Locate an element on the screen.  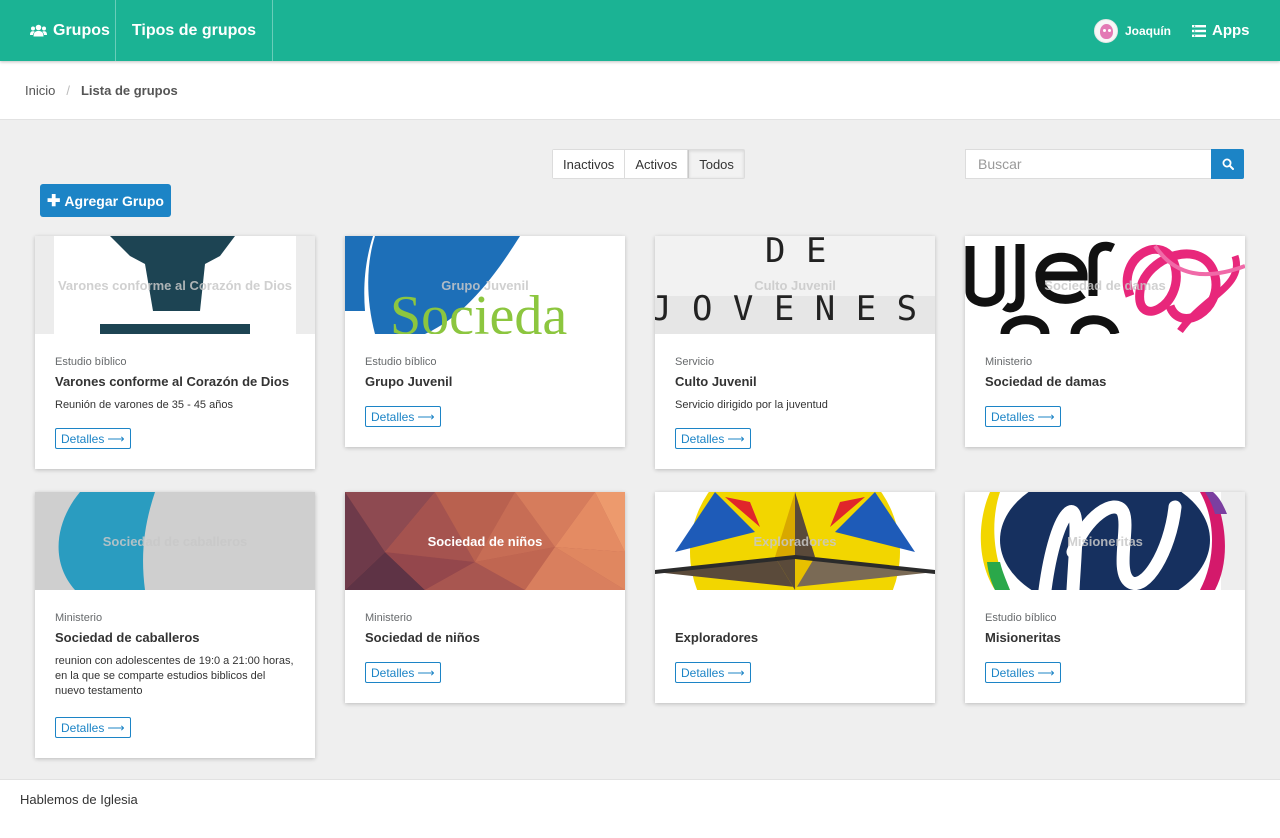
search-icon is located at coordinates (1228, 164).